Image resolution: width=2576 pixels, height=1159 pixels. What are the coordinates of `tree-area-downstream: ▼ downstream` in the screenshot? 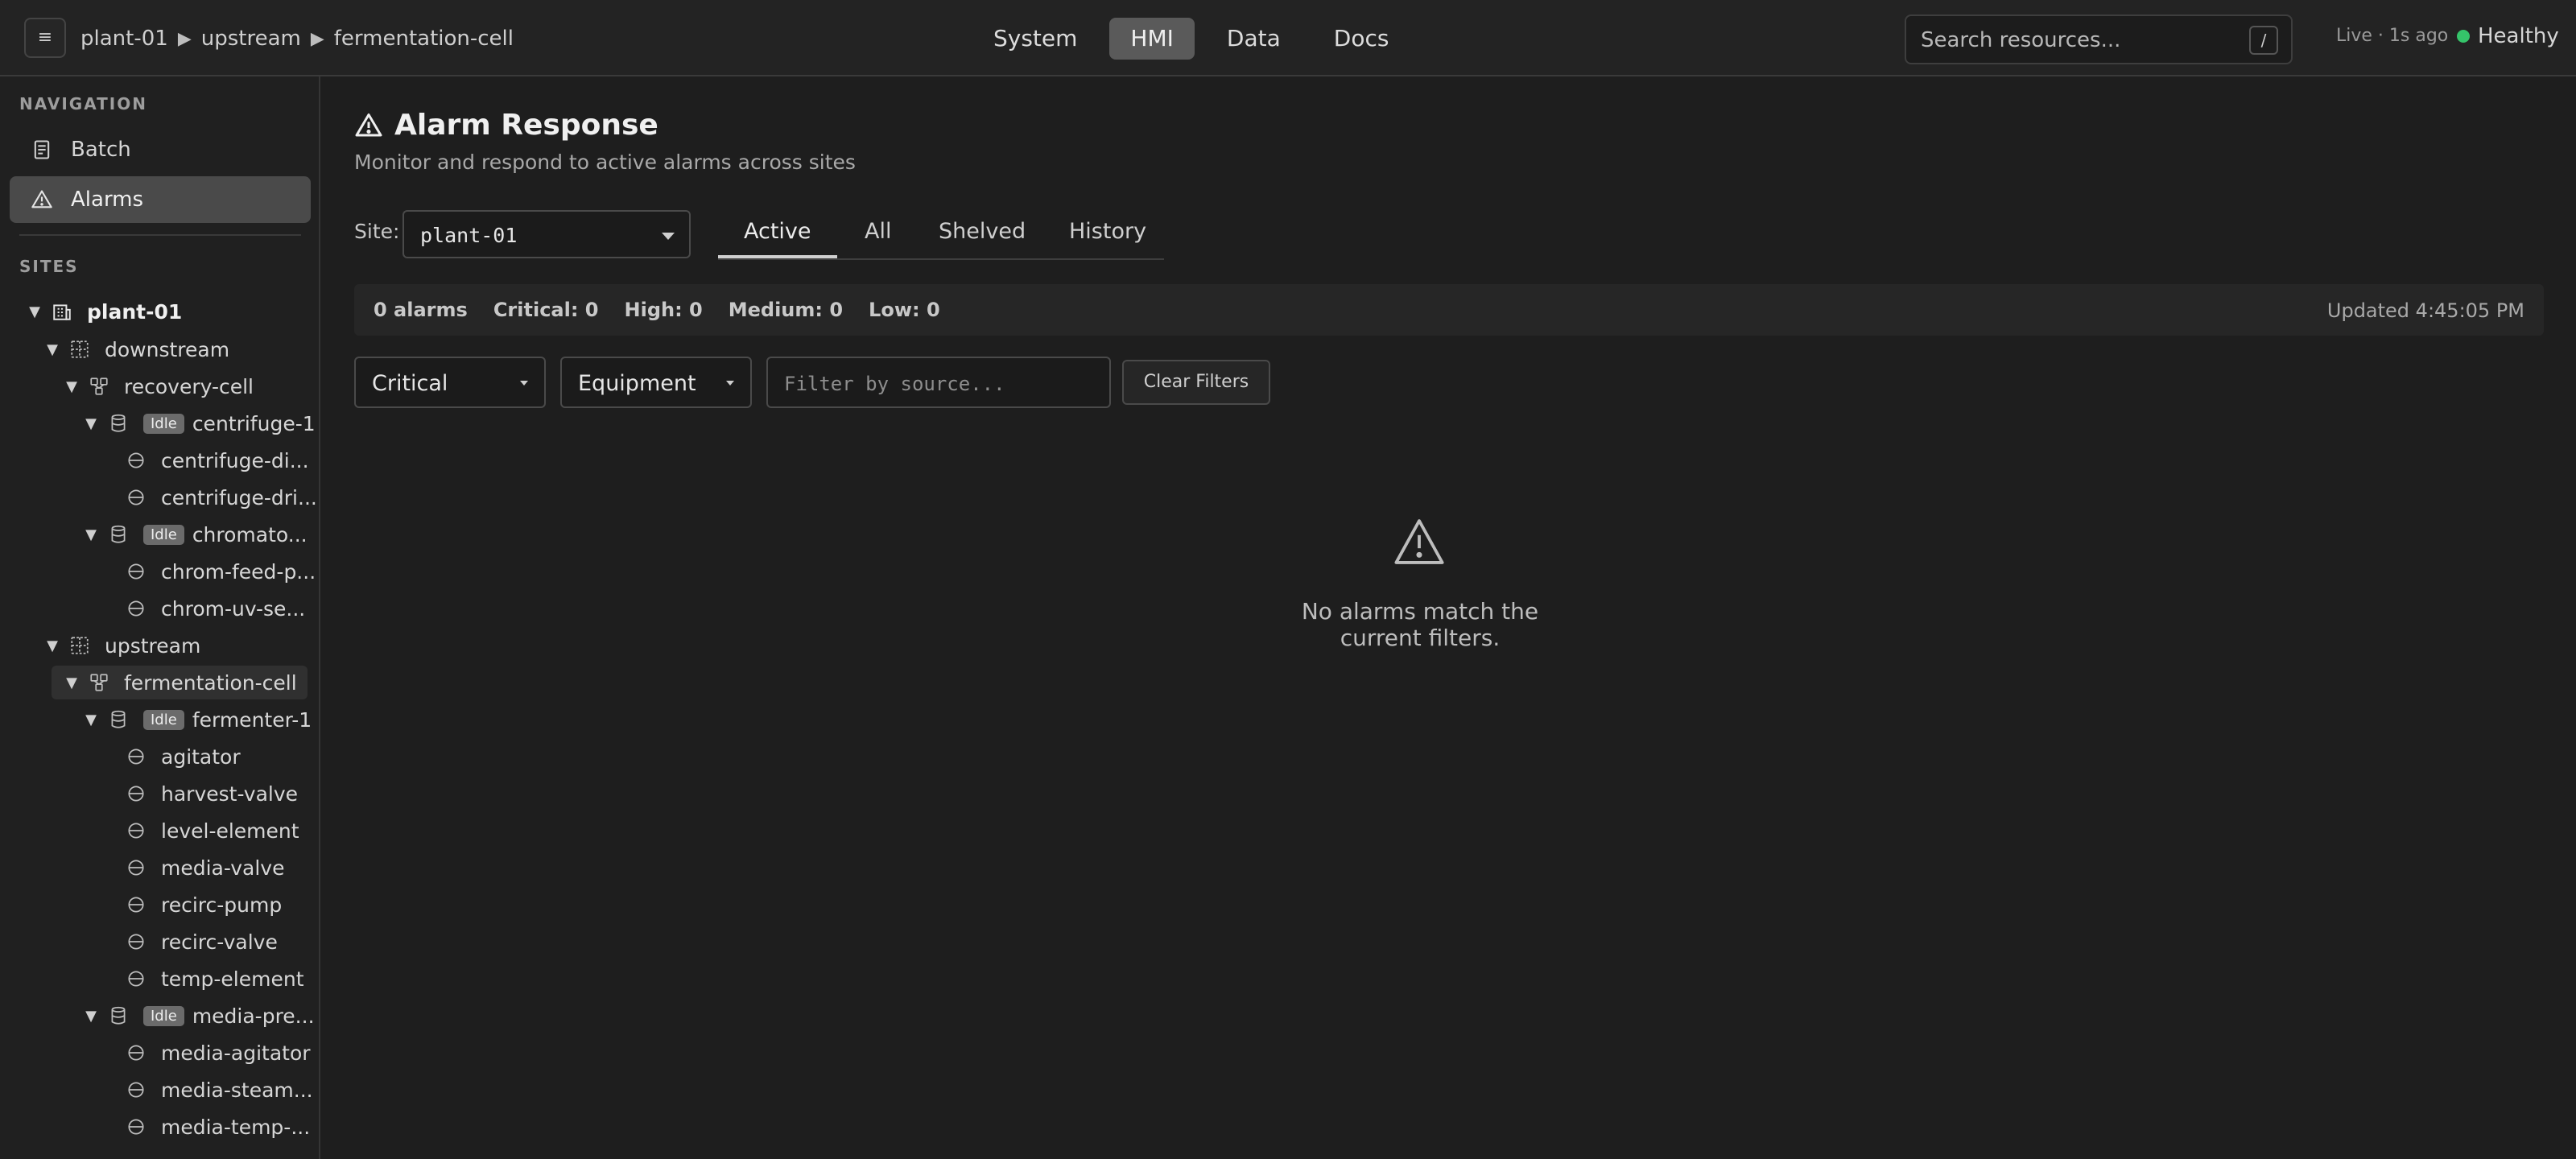 It's located at (137, 349).